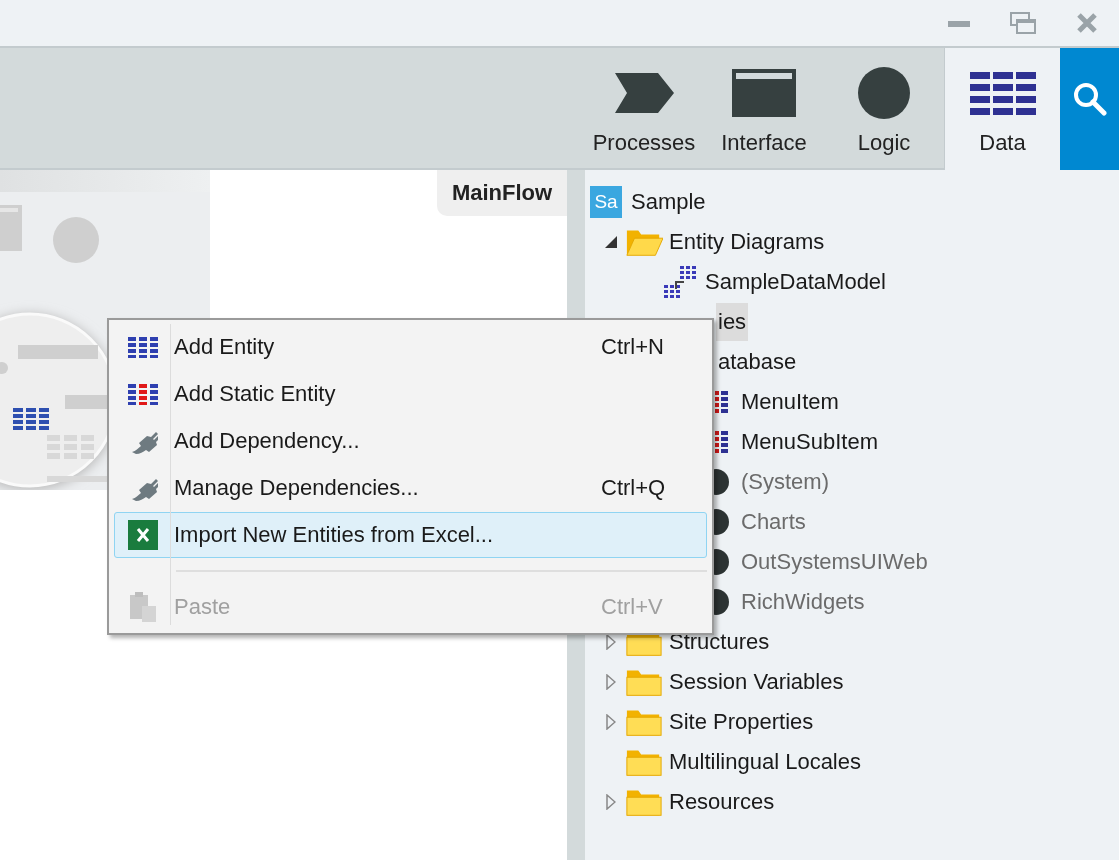 The height and width of the screenshot is (860, 1119). What do you see at coordinates (773, 522) in the screenshot?
I see `tree-item: Charts` at bounding box center [773, 522].